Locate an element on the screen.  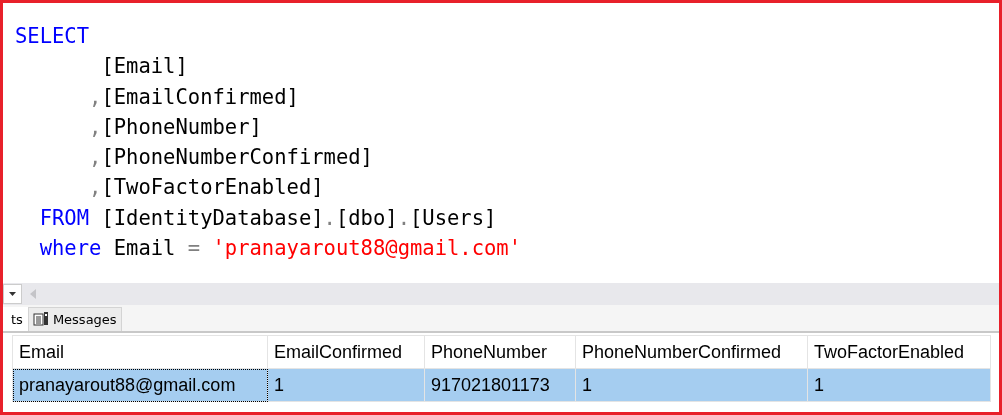
code-line: ,[PhoneNumber] is located at coordinates (175, 127).